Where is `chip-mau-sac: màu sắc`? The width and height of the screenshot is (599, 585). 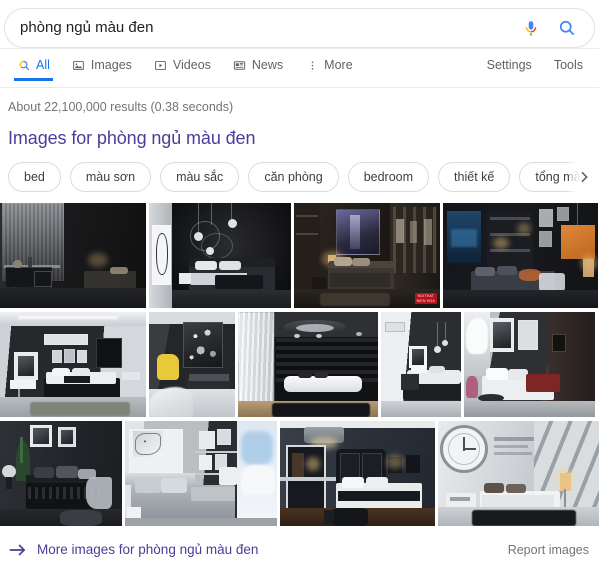 chip-mau-sac: màu sắc is located at coordinates (200, 177).